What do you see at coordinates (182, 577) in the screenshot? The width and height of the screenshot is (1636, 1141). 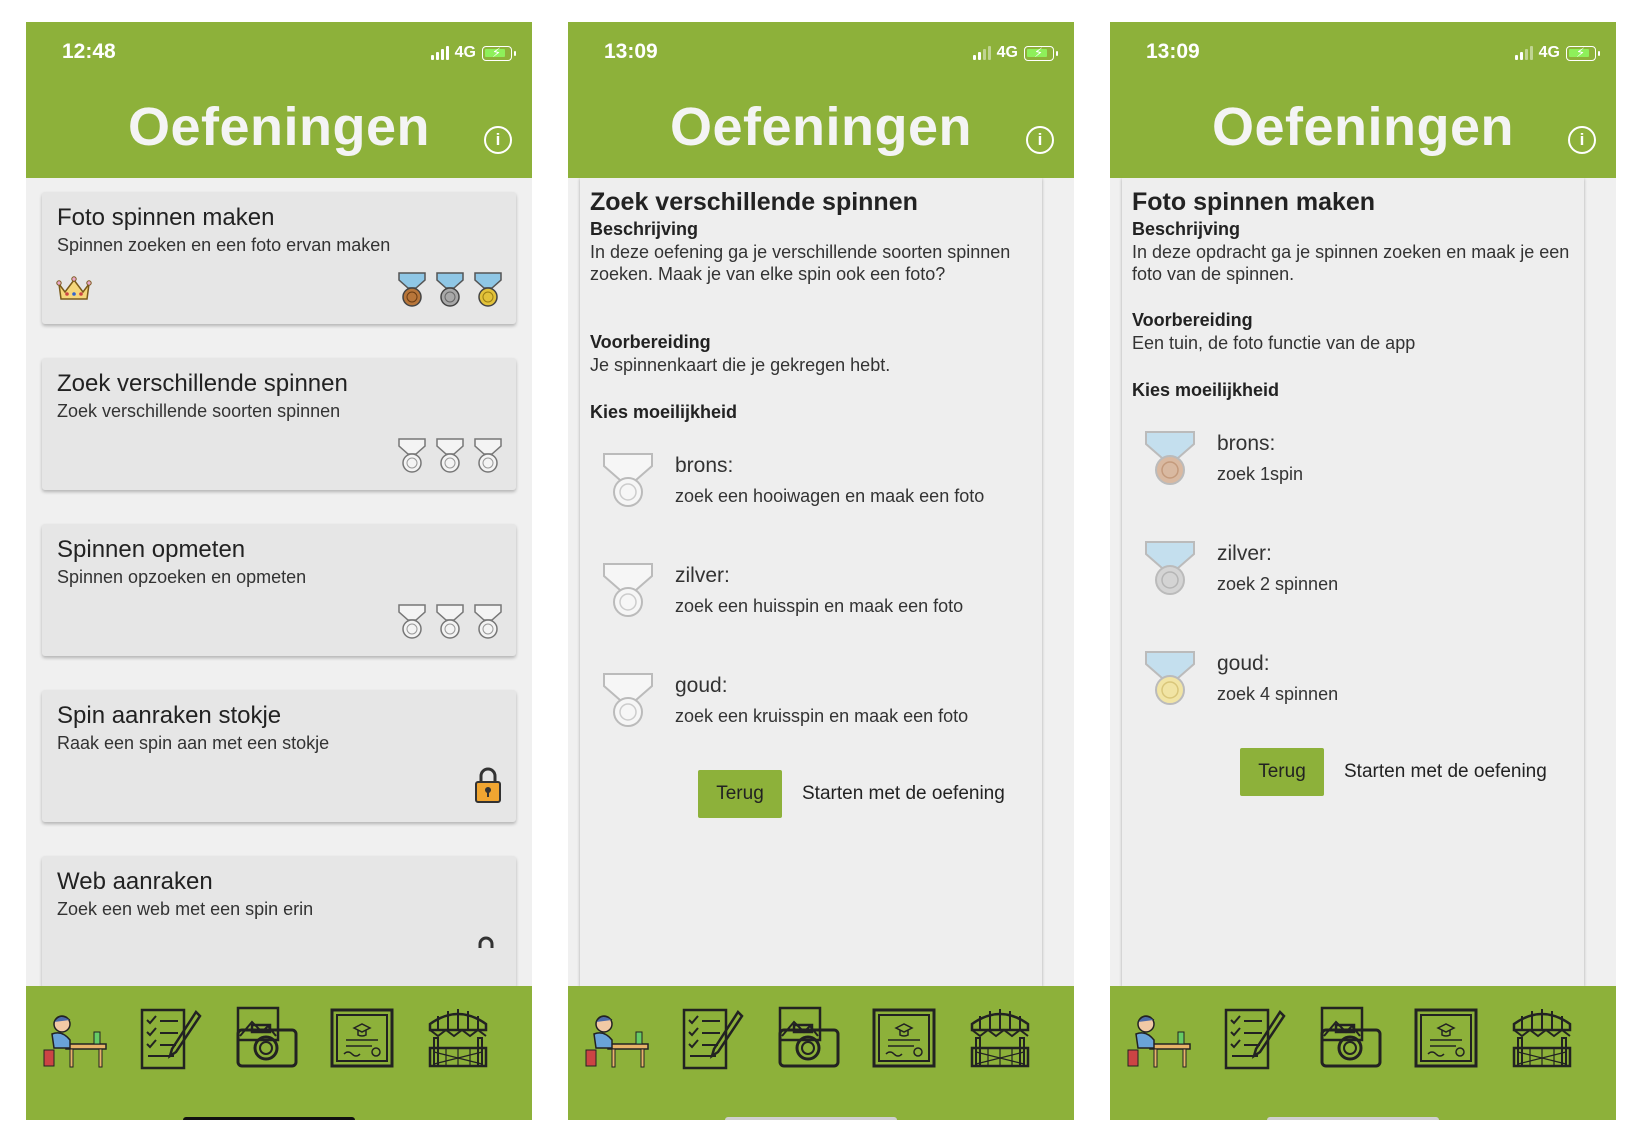 I see `exercise-subtitle: Spinnen opzoeken en opmeten` at bounding box center [182, 577].